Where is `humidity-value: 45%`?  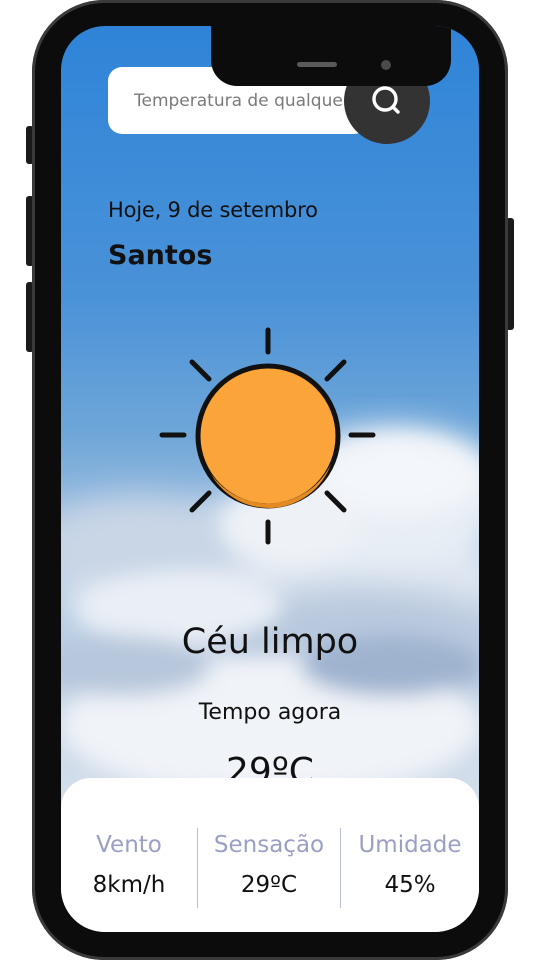 humidity-value: 45% is located at coordinates (410, 885).